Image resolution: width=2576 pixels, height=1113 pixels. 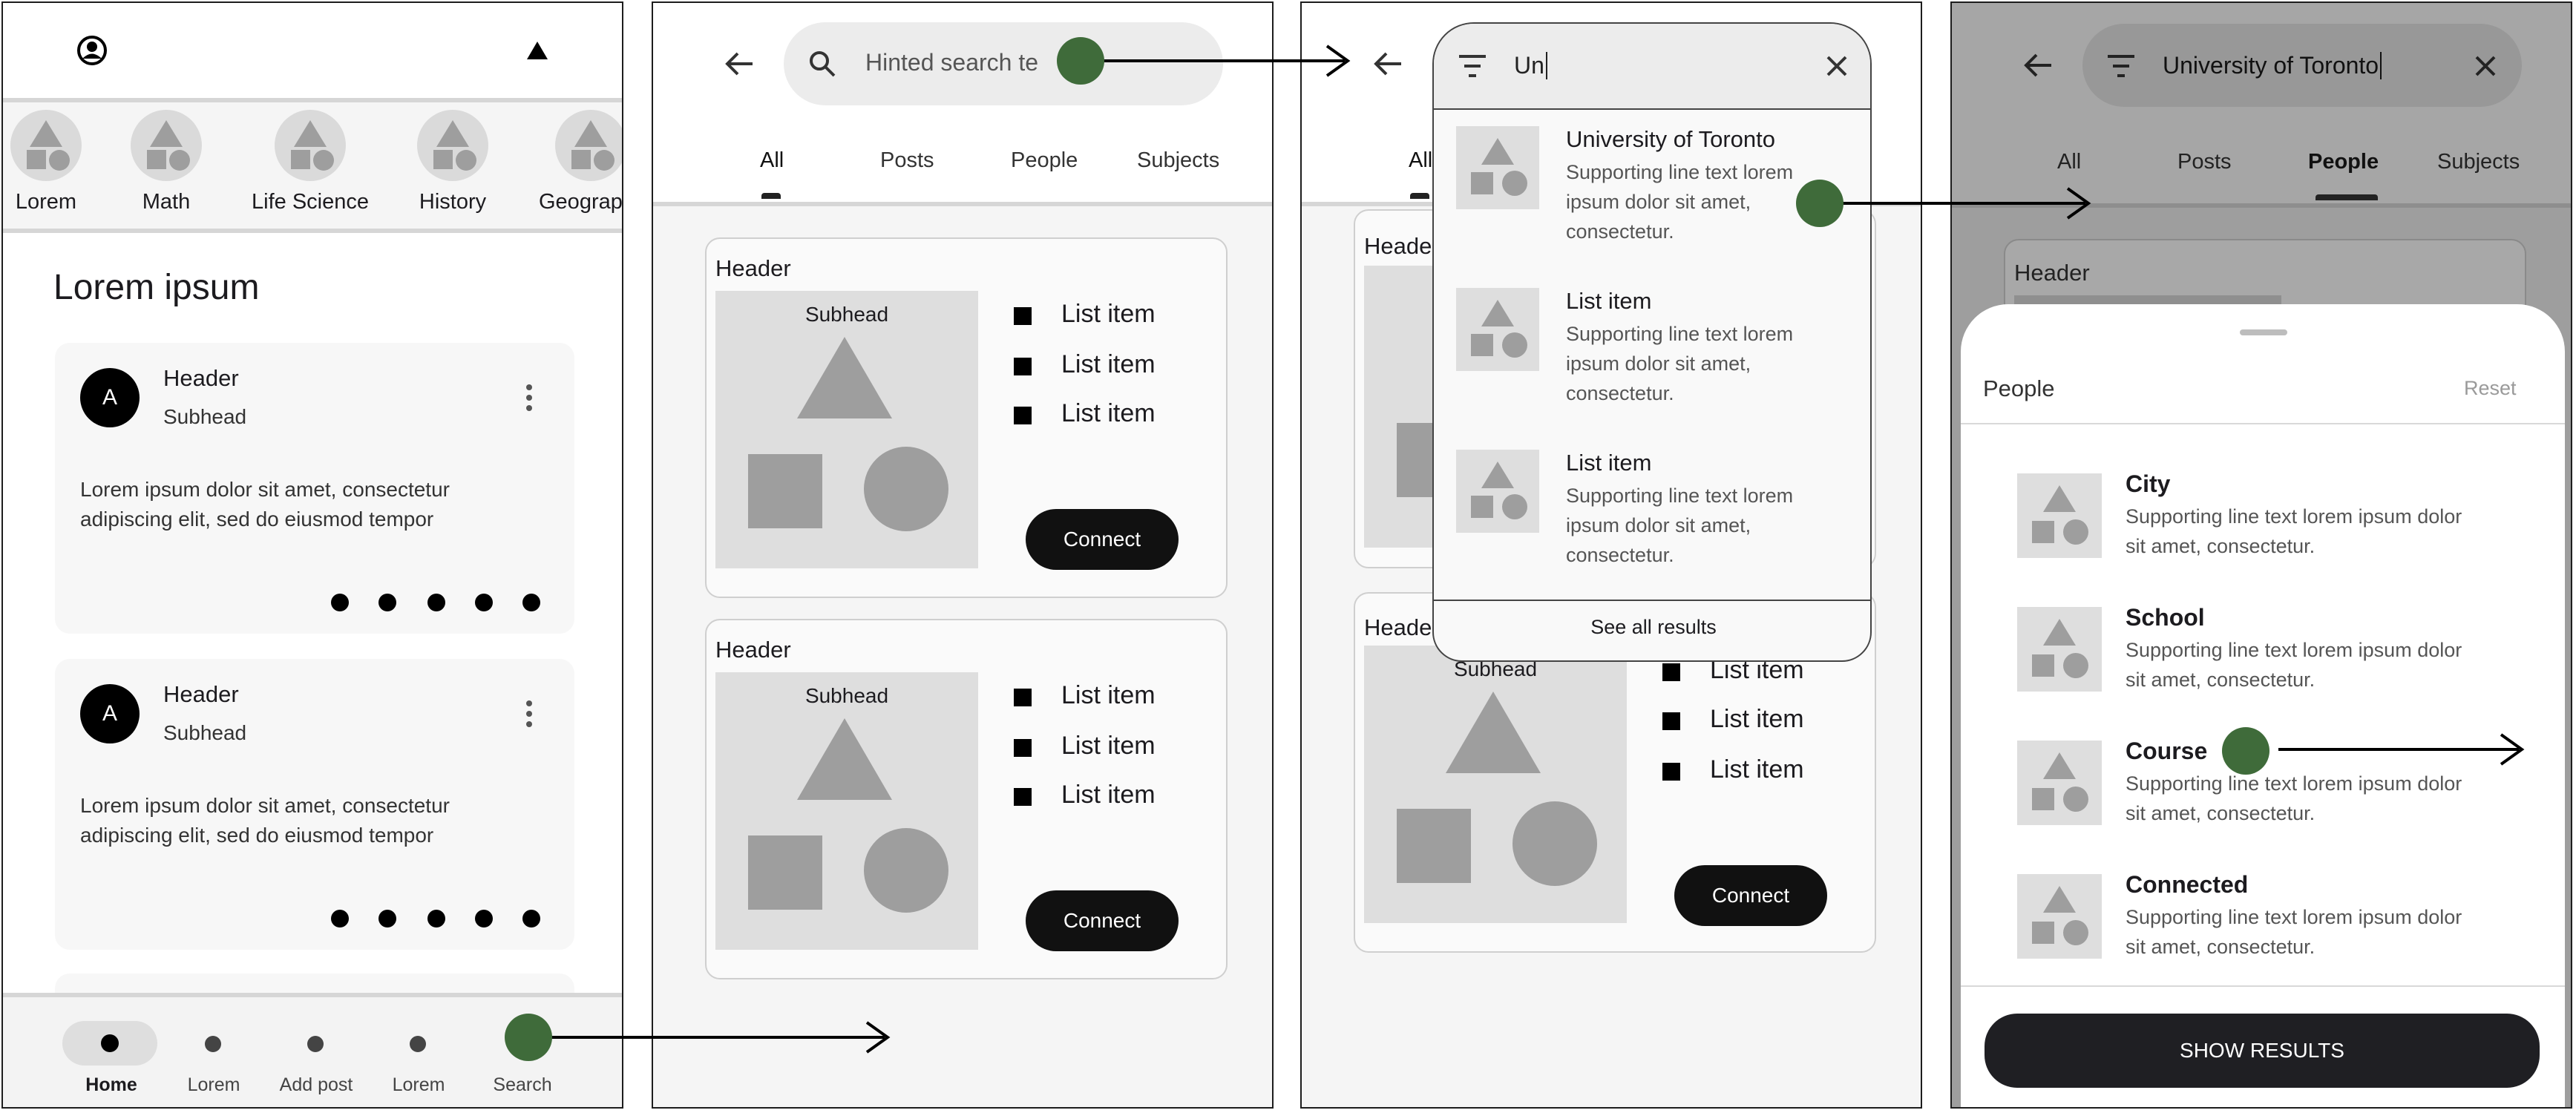 What do you see at coordinates (1216, 61) in the screenshot?
I see `flow-arrow-search-input` at bounding box center [1216, 61].